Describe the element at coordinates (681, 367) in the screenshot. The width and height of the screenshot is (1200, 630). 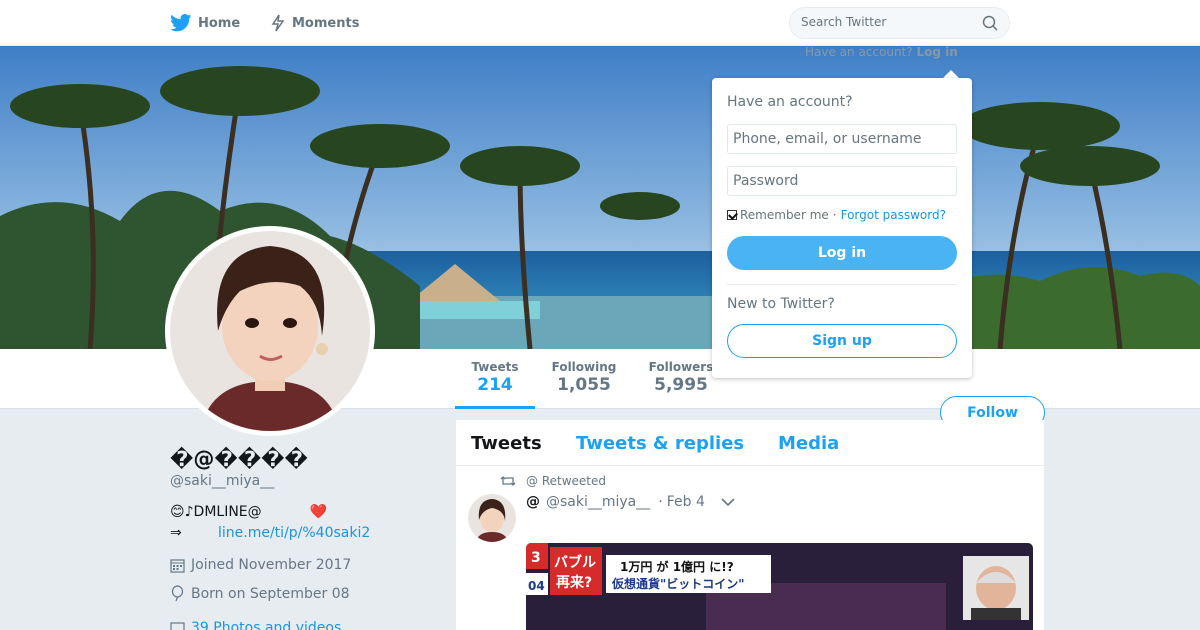
I see `stat-followers-label: Followers` at that location.